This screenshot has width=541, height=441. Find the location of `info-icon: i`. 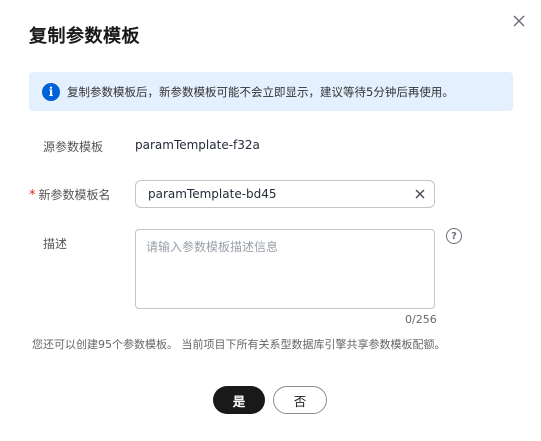

info-icon: i is located at coordinates (51, 91).